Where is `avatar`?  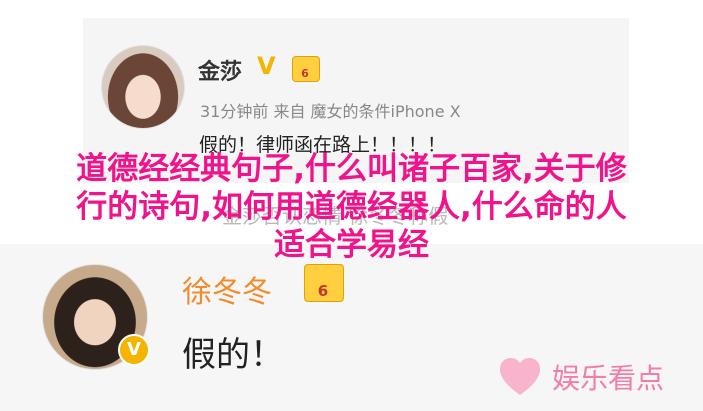 avatar is located at coordinates (143, 87).